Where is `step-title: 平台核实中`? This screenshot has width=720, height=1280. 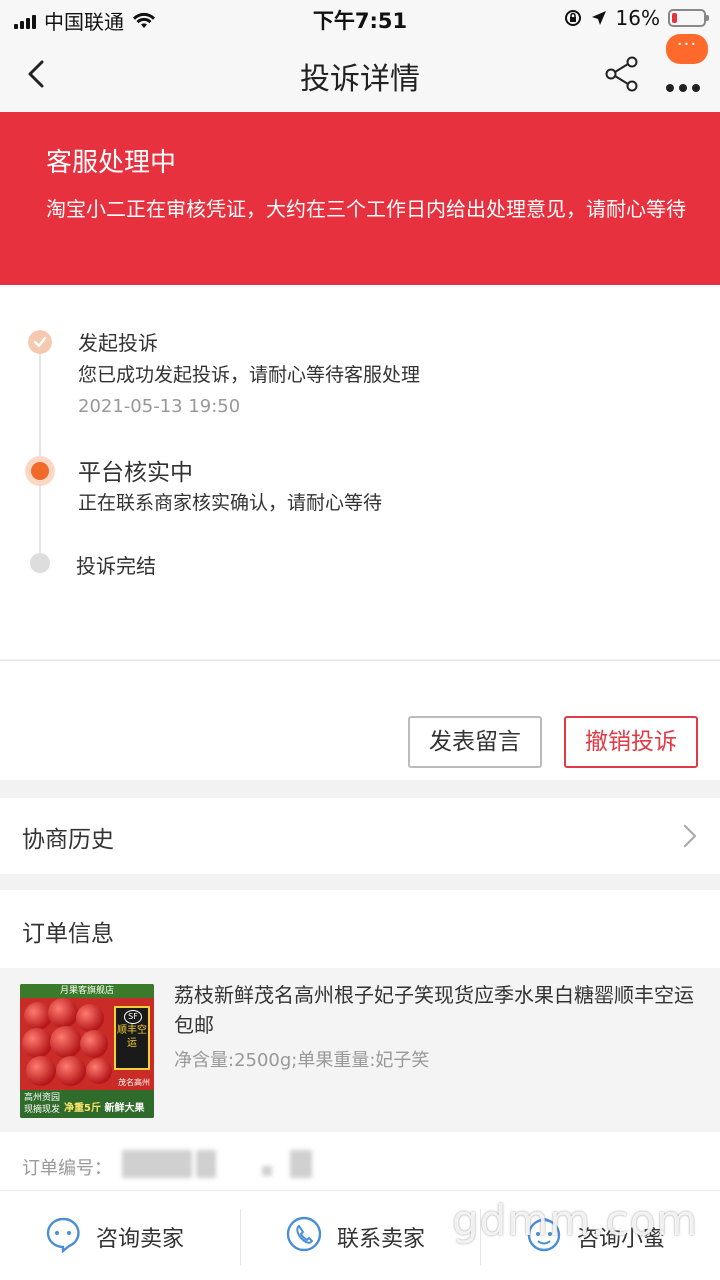
step-title: 平台核实中 is located at coordinates (135, 473).